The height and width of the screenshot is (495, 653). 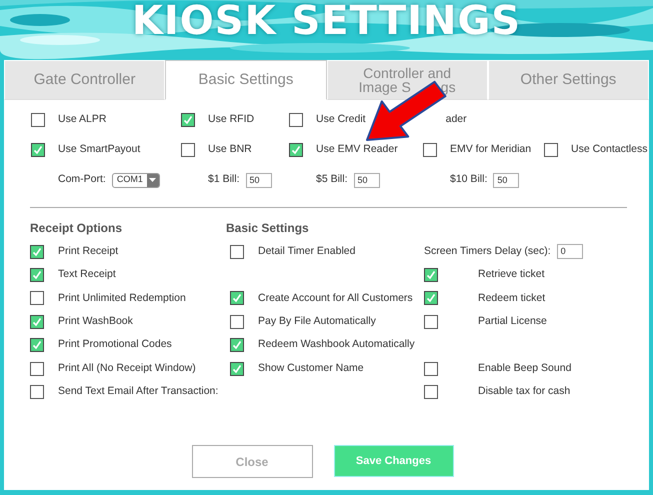 What do you see at coordinates (511, 274) in the screenshot?
I see `checkbox-label: Retrieve ticket` at bounding box center [511, 274].